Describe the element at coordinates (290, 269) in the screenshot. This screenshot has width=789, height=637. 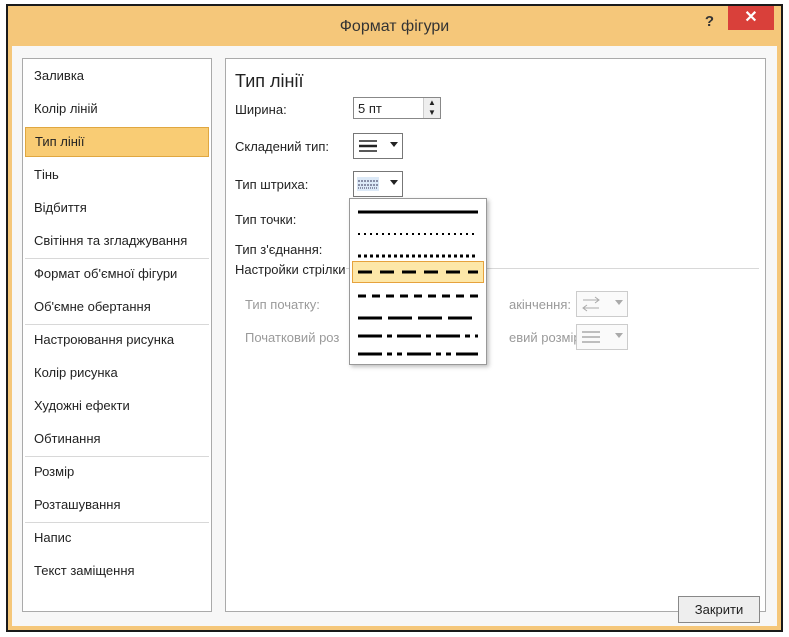
I see `arrow-settings-heading: Настройки стрілки` at that location.